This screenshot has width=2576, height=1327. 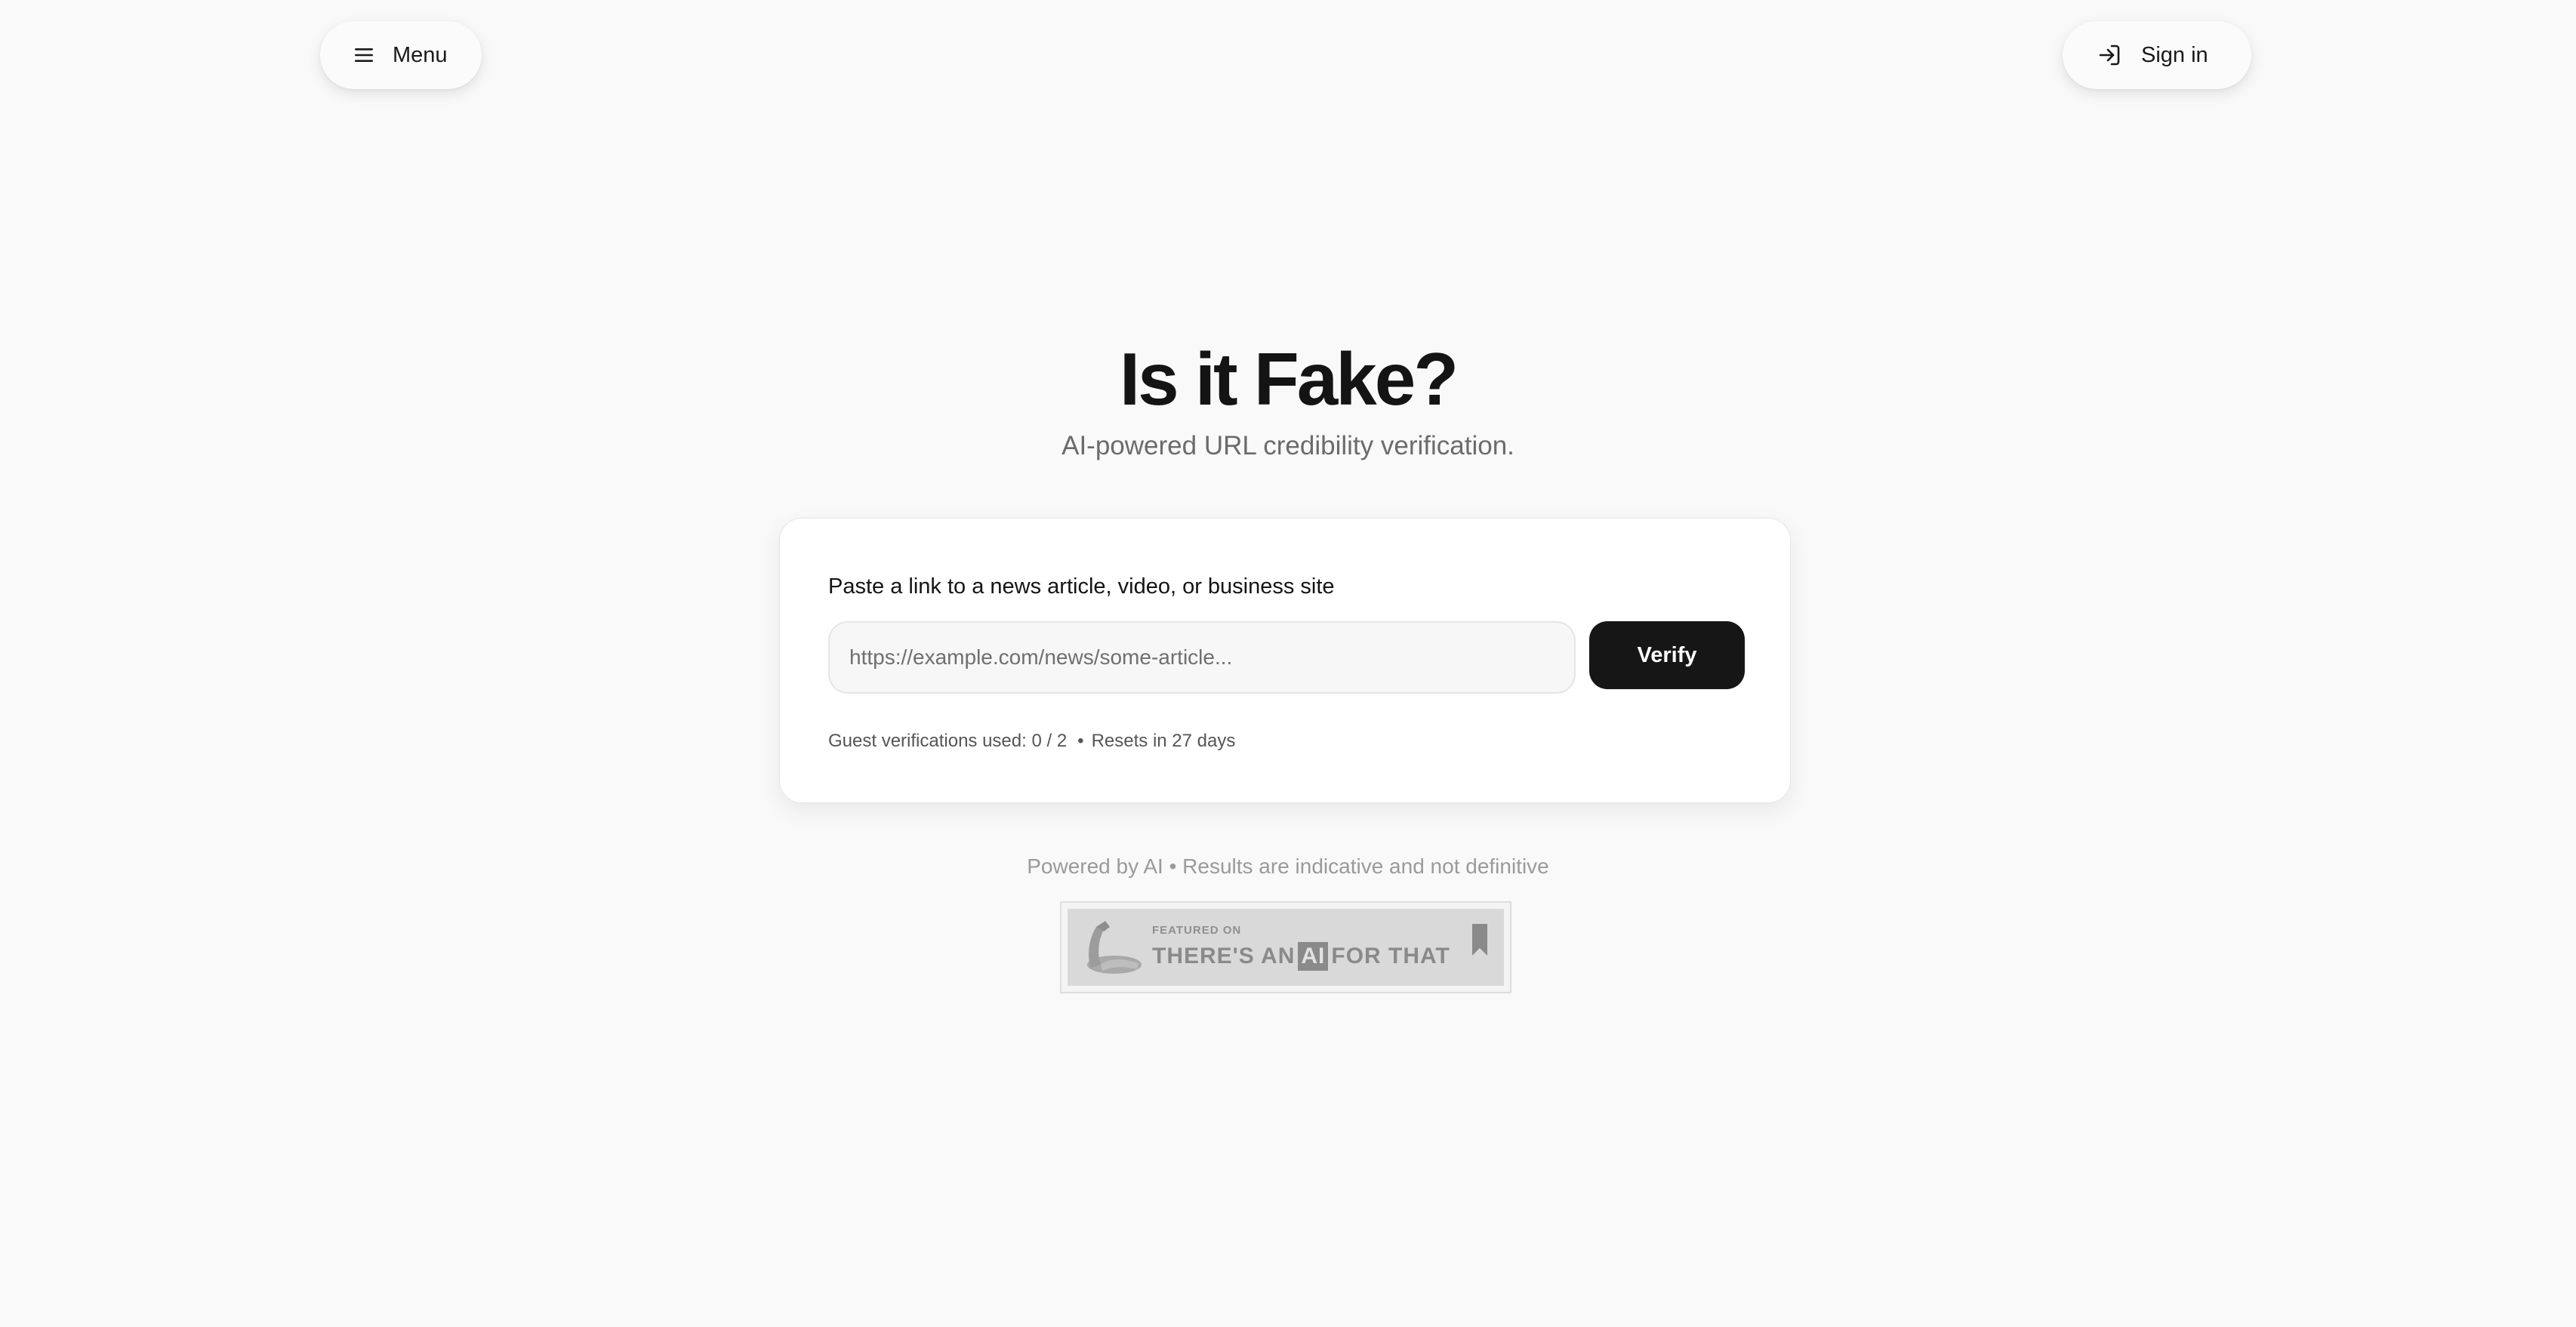 What do you see at coordinates (1111, 950) in the screenshot?
I see `robot-arm-logo-icon` at bounding box center [1111, 950].